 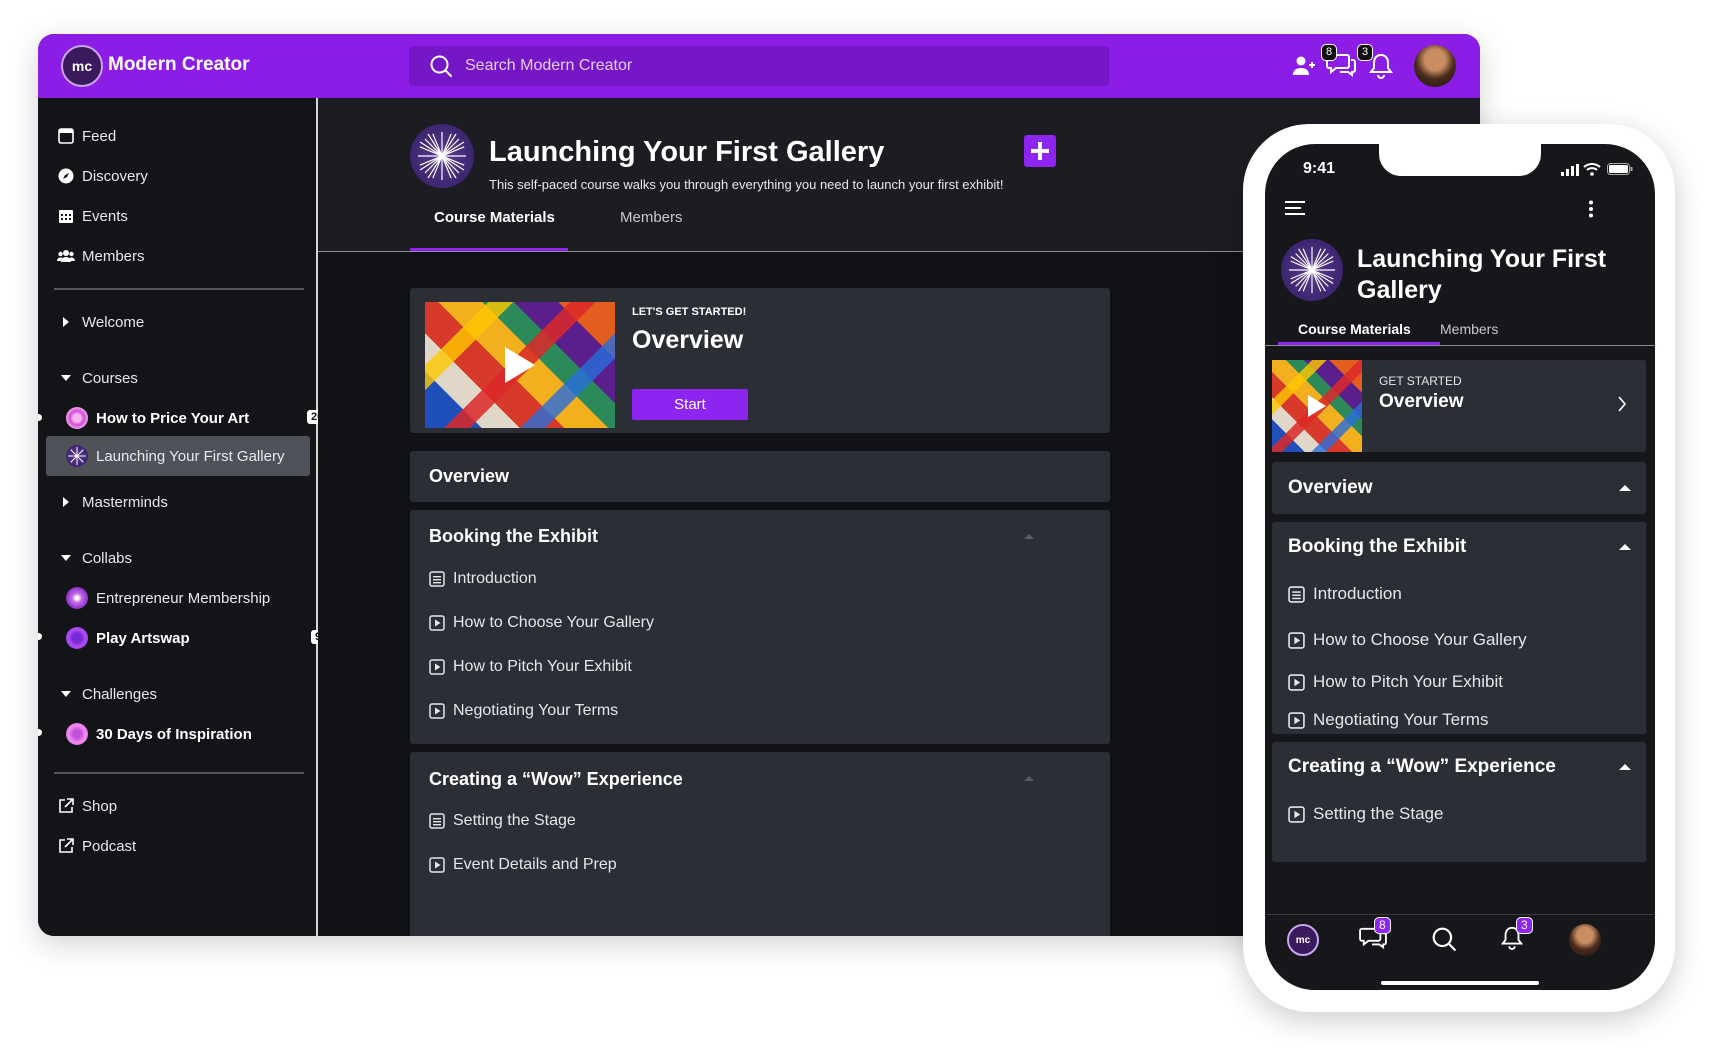 What do you see at coordinates (688, 340) in the screenshot?
I see `hero-title: Overview` at bounding box center [688, 340].